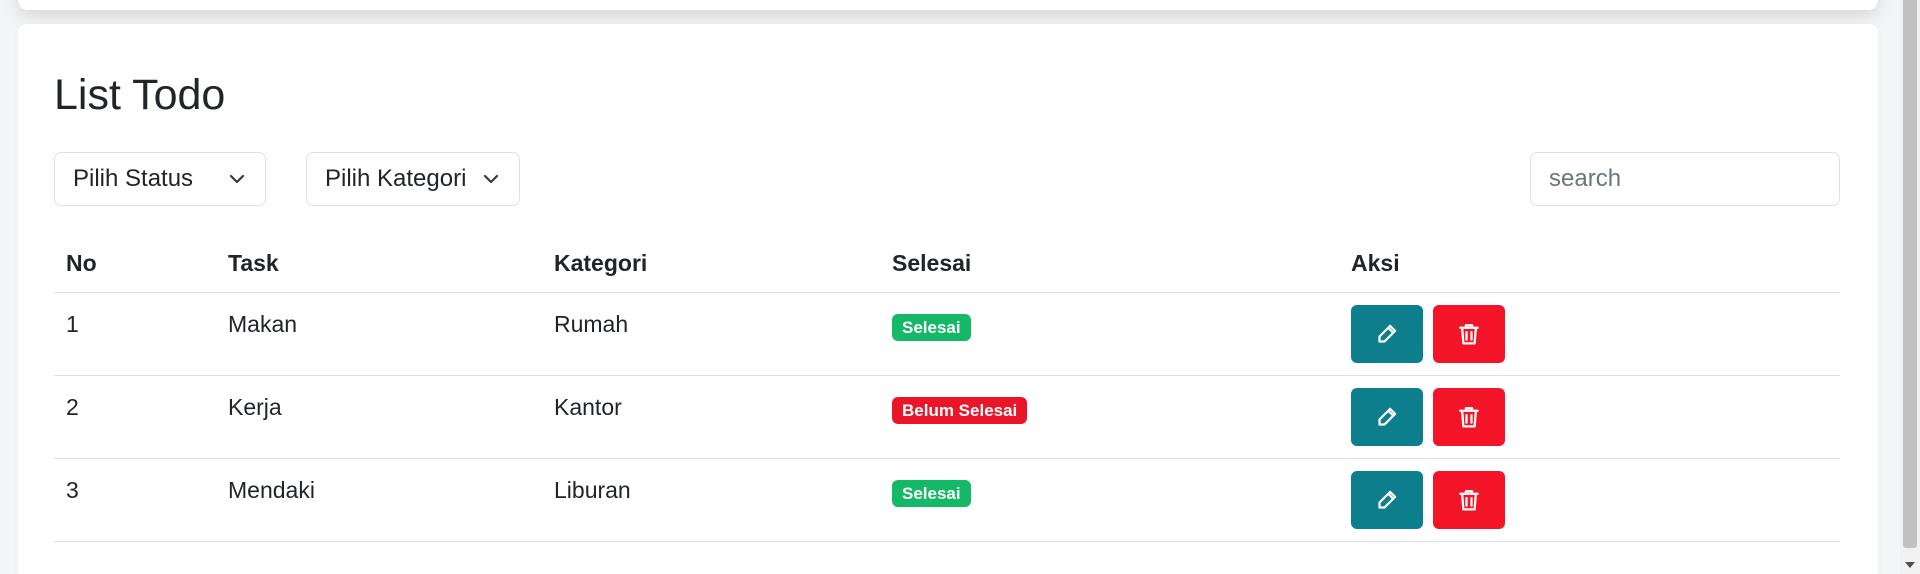 Image resolution: width=1920 pixels, height=574 pixels. What do you see at coordinates (948, 5) in the screenshot?
I see `header-card` at bounding box center [948, 5].